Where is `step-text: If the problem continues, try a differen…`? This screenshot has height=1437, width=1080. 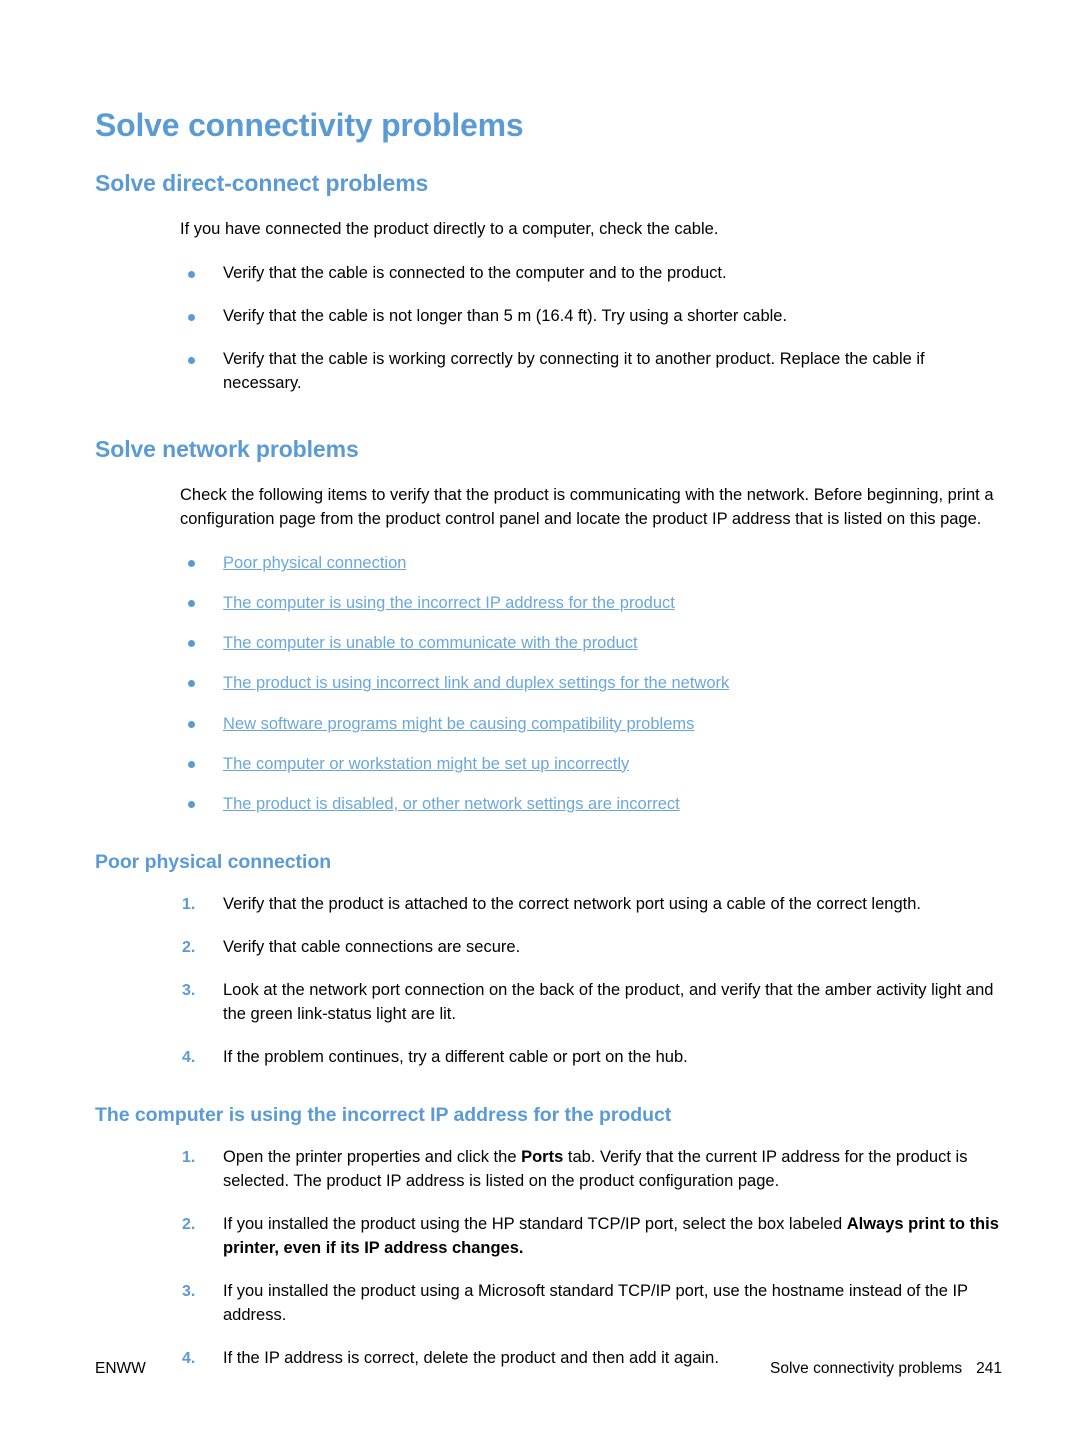
step-text: If the problem continues, try a differen… is located at coordinates (455, 1056).